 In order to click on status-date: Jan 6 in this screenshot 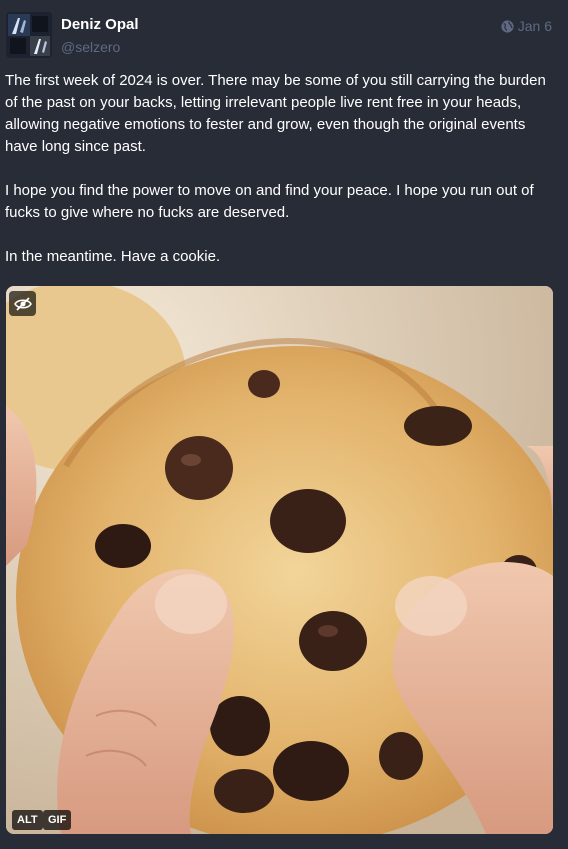, I will do `click(534, 26)`.